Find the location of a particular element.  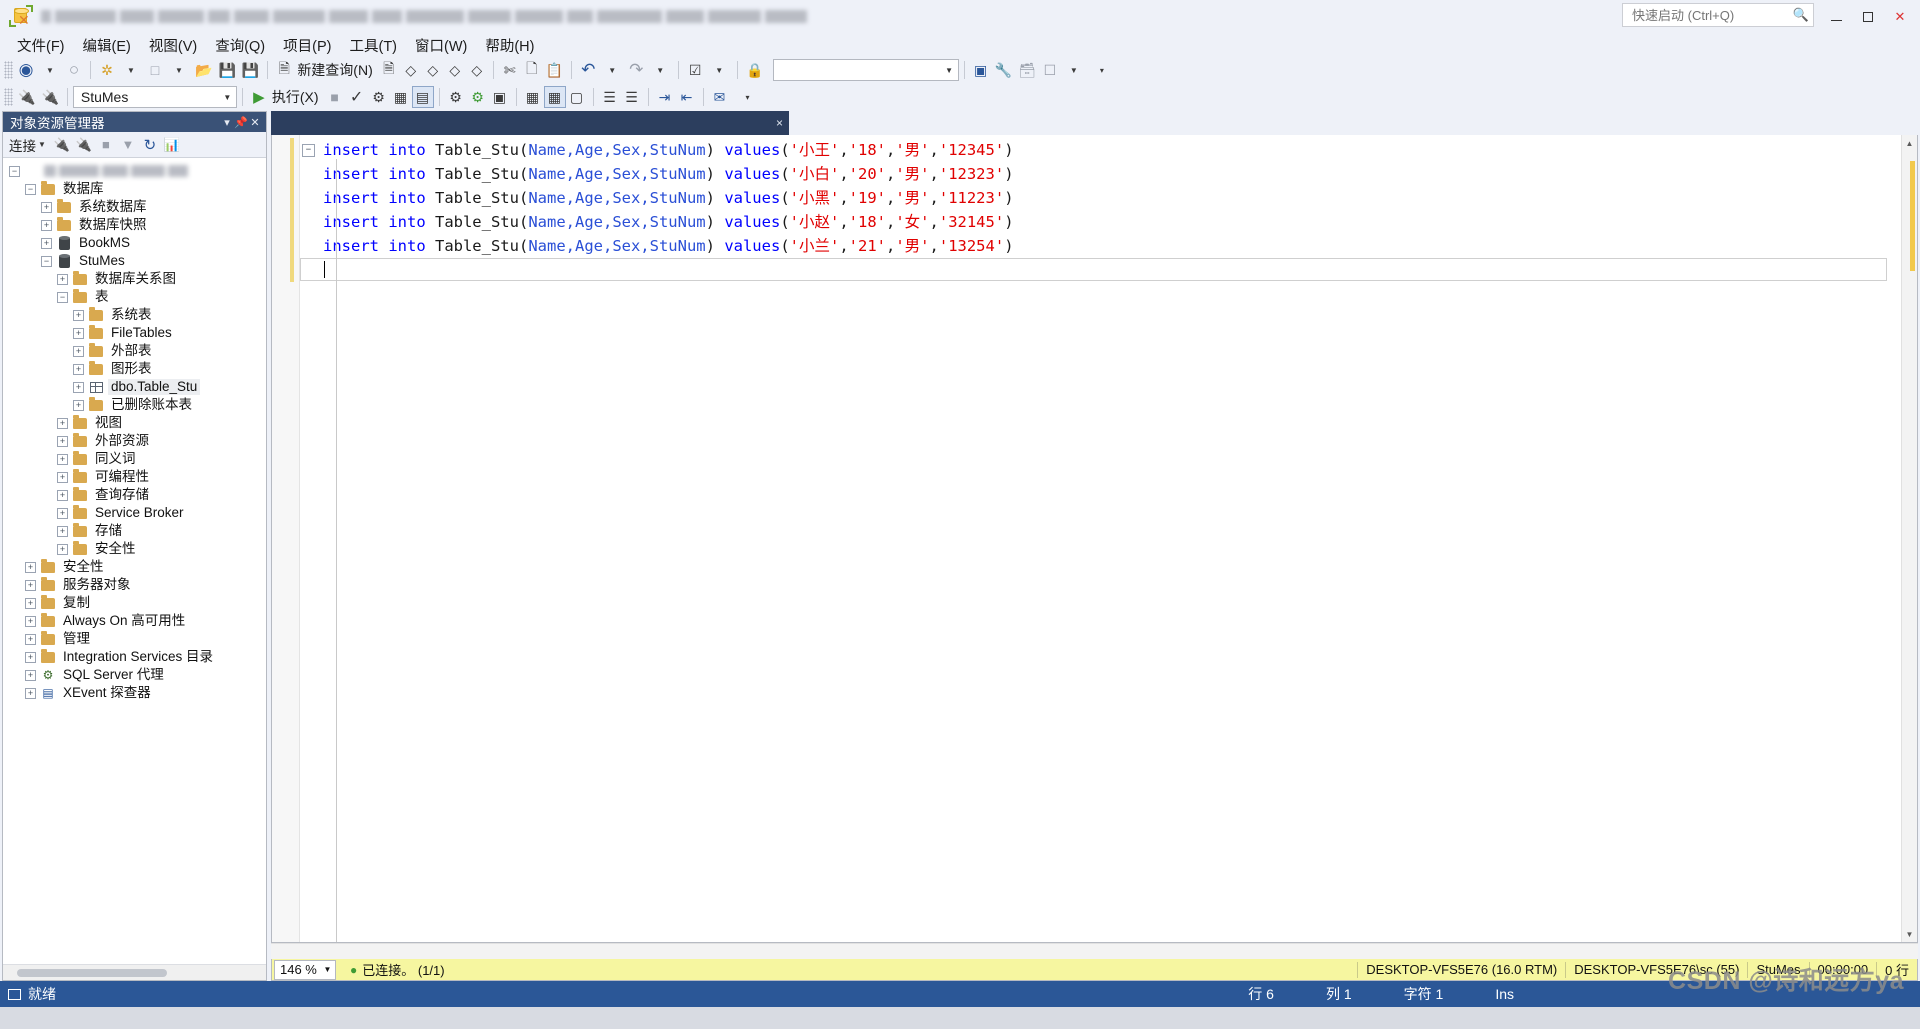

save-icon: 💾 is located at coordinates (226, 70).